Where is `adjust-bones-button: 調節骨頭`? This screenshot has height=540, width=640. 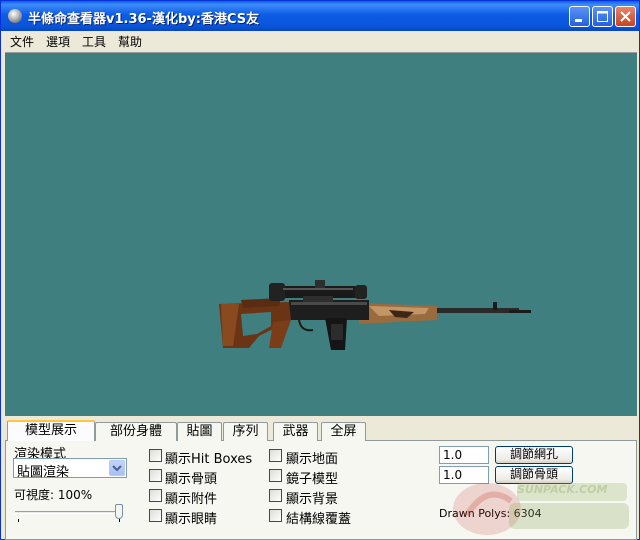
adjust-bones-button: 調節骨頭 is located at coordinates (534, 475).